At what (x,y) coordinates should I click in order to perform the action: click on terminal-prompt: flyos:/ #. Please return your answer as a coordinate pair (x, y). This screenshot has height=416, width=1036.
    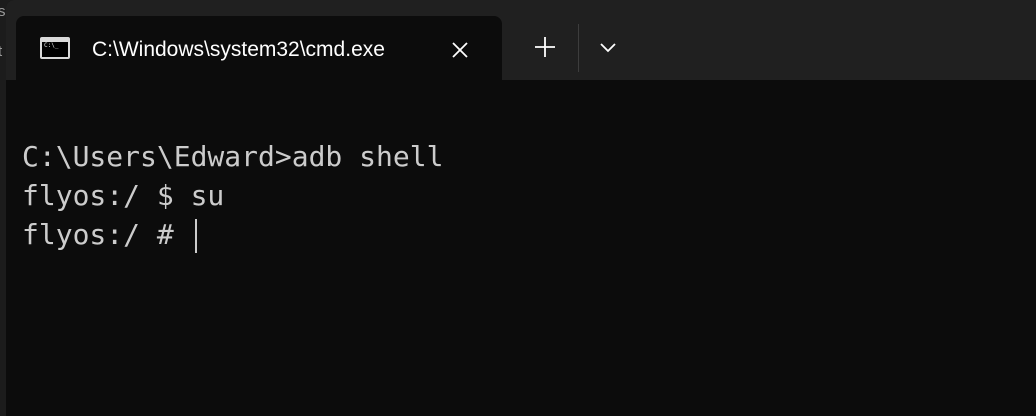
    Looking at the image, I should click on (106, 234).